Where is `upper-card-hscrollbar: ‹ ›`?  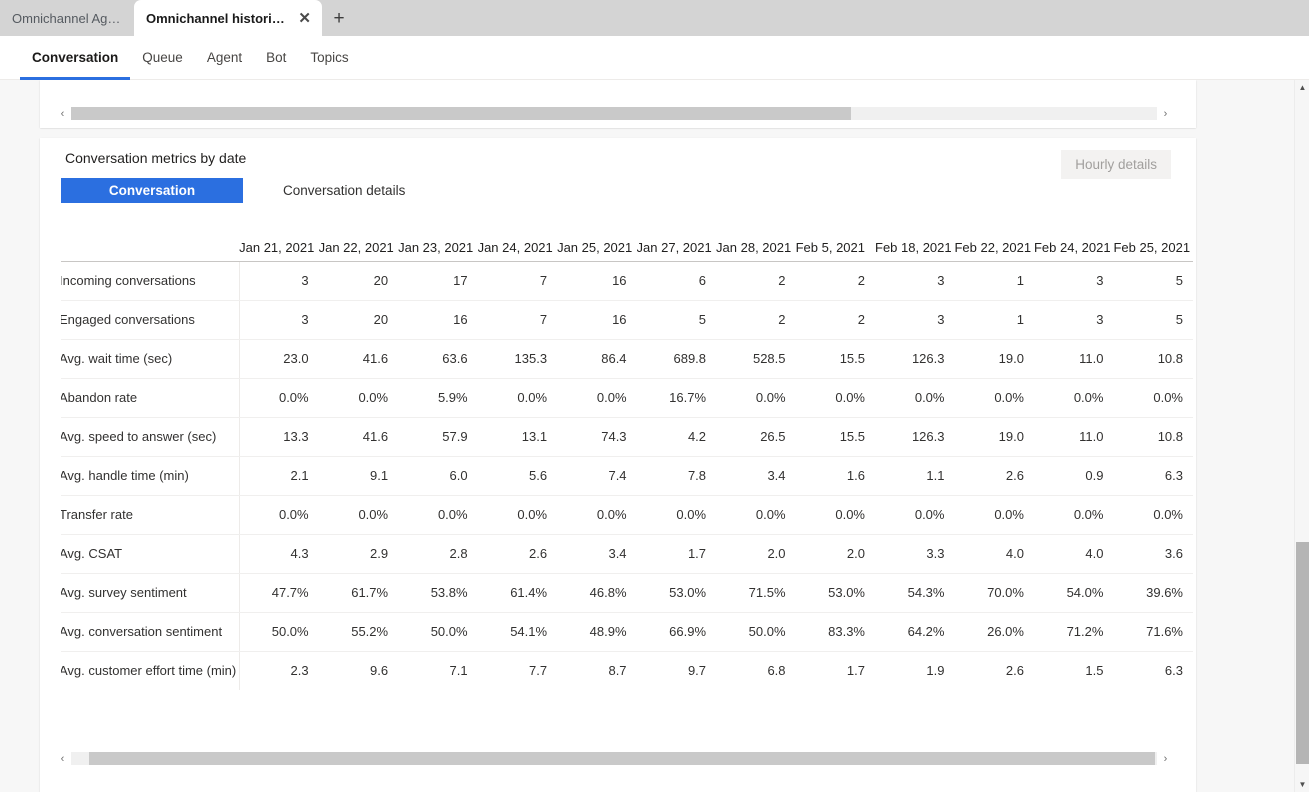
upper-card-hscrollbar: ‹ › is located at coordinates (614, 113).